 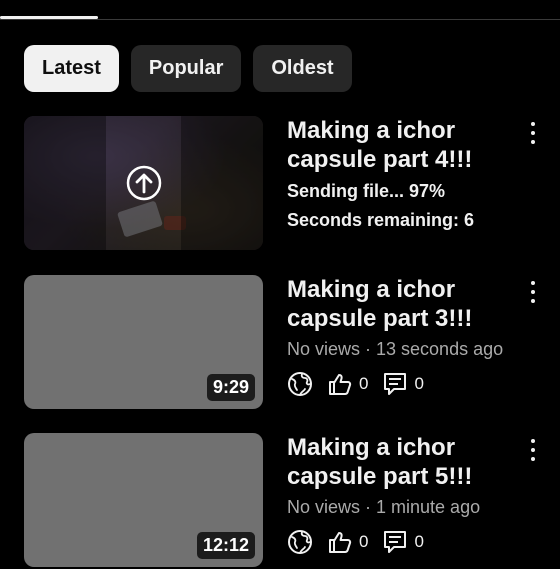 What do you see at coordinates (302, 68) in the screenshot?
I see `filter-chip-oldest: Oldest` at bounding box center [302, 68].